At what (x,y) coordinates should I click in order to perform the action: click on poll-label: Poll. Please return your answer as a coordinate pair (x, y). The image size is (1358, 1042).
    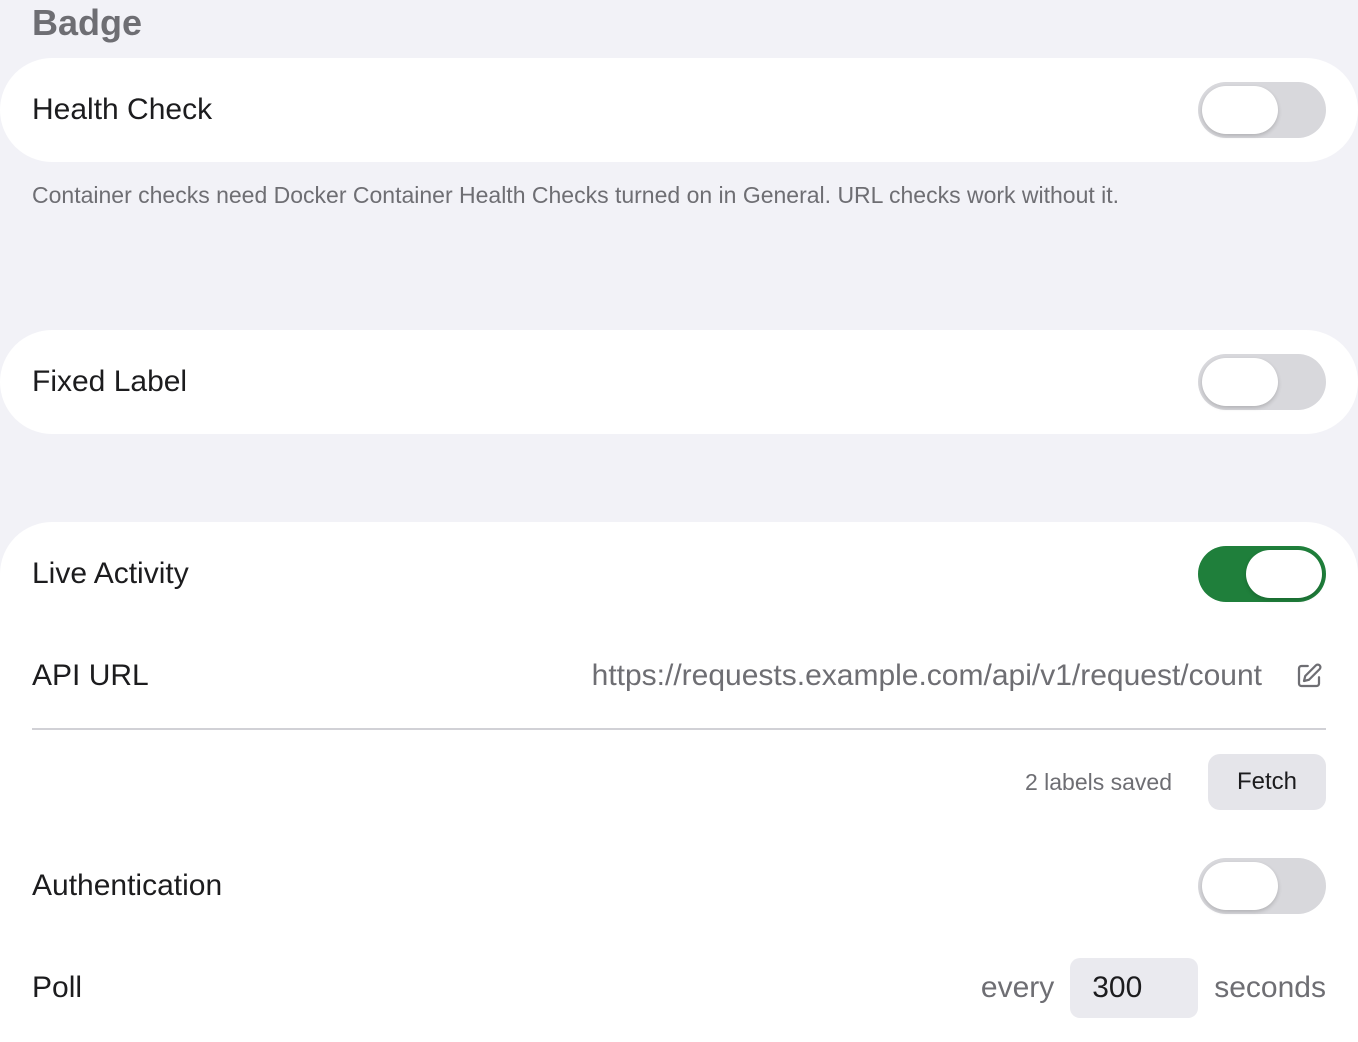
    Looking at the image, I should click on (57, 987).